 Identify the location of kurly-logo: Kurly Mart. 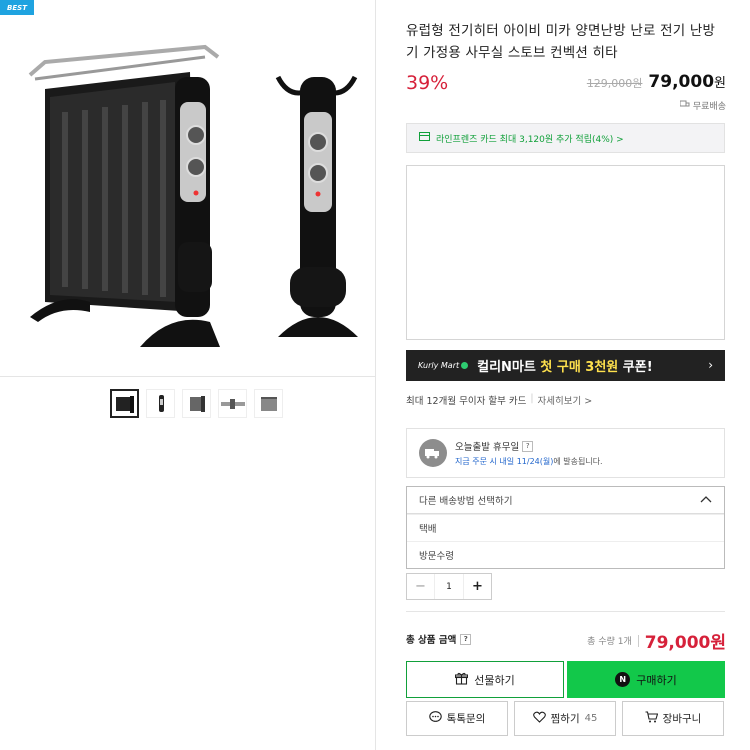
(443, 365).